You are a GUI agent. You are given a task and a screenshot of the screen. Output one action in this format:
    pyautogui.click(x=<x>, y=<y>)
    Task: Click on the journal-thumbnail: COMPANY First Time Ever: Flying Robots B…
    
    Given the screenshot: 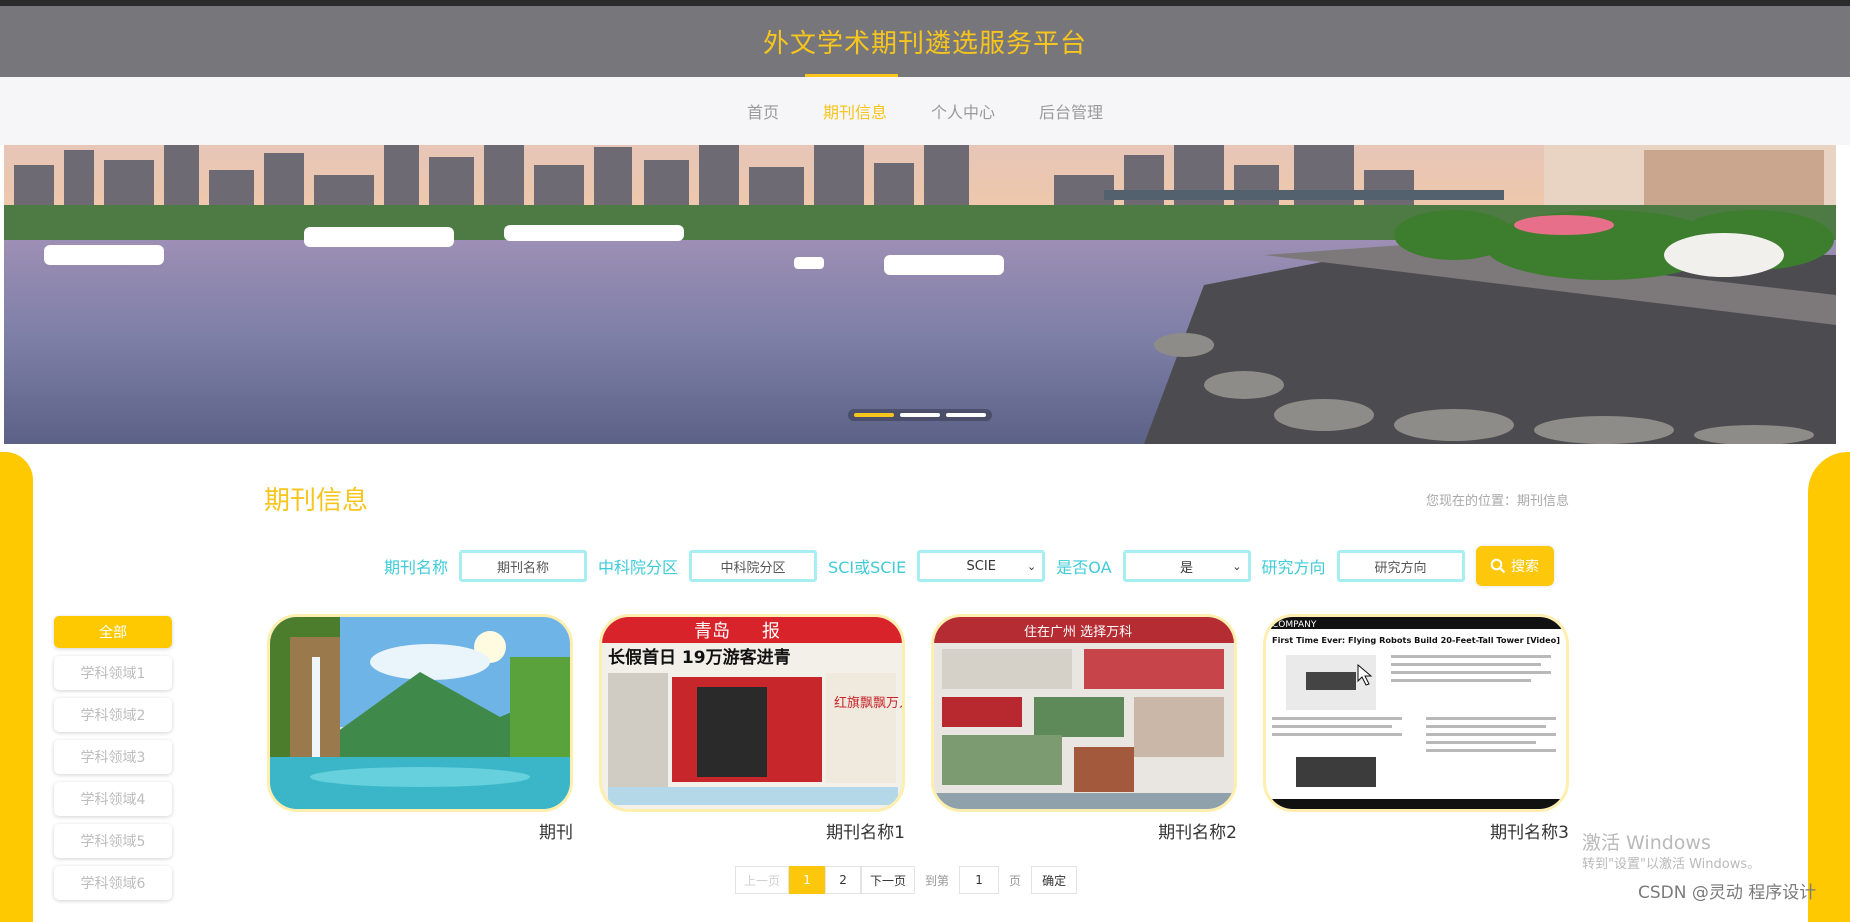 What is the action you would take?
    pyautogui.click(x=1416, y=713)
    